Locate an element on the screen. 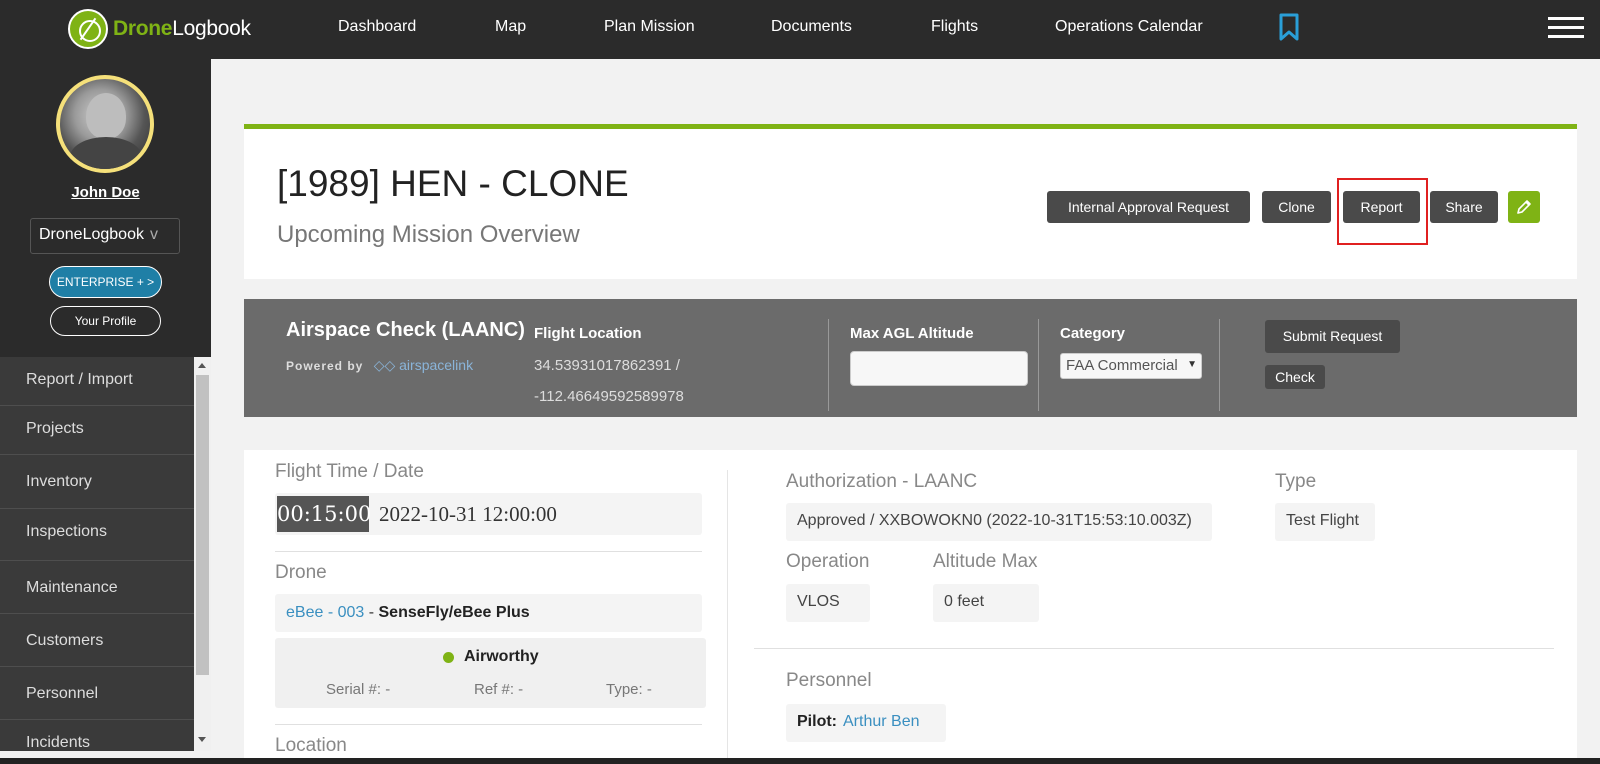  submit-request-button: Submit Request is located at coordinates (1332, 336).